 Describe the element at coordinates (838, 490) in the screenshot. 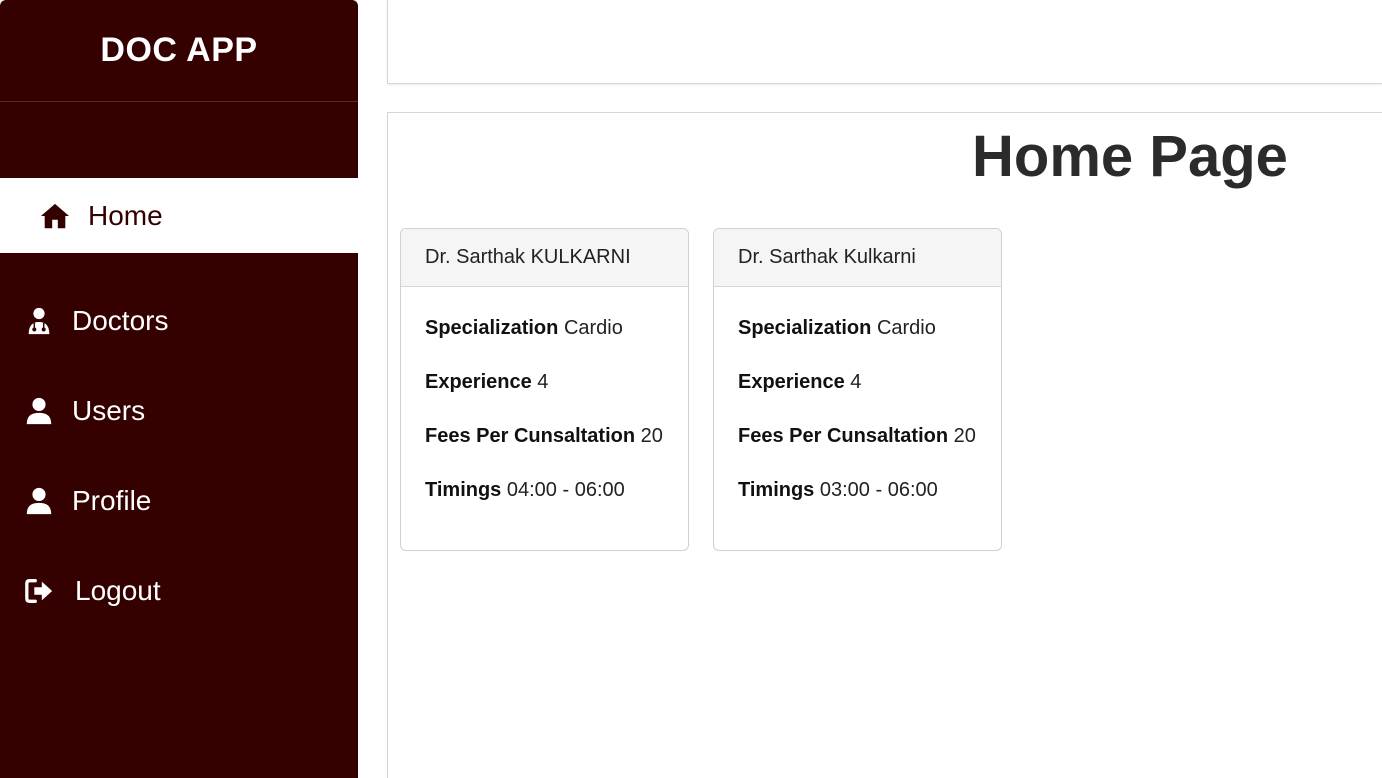

I see `timings-row: Timings 03:00 - 06:00` at that location.